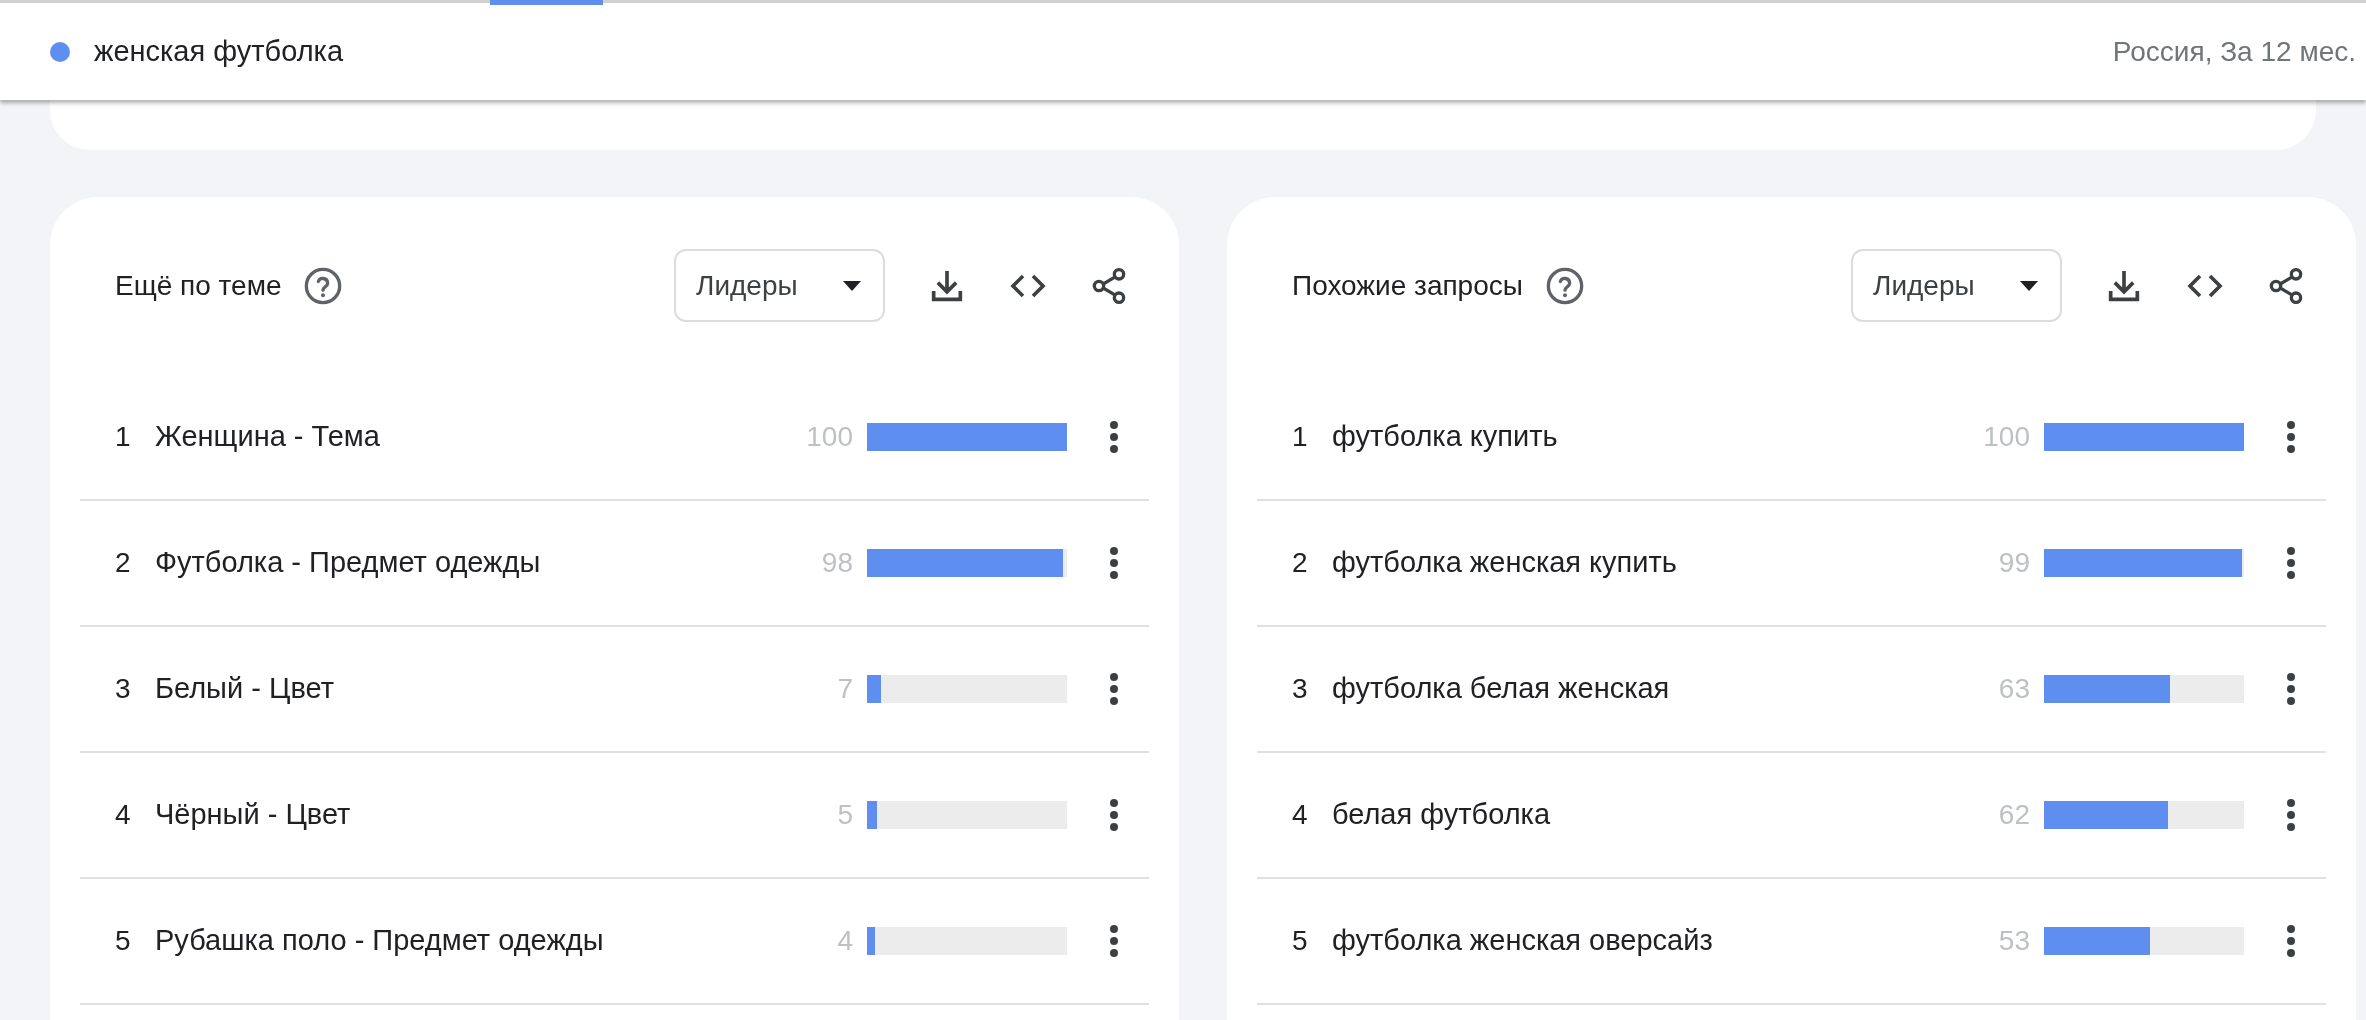 The width and height of the screenshot is (2366, 1020). What do you see at coordinates (2013, 941) in the screenshot?
I see `score-value: 53` at bounding box center [2013, 941].